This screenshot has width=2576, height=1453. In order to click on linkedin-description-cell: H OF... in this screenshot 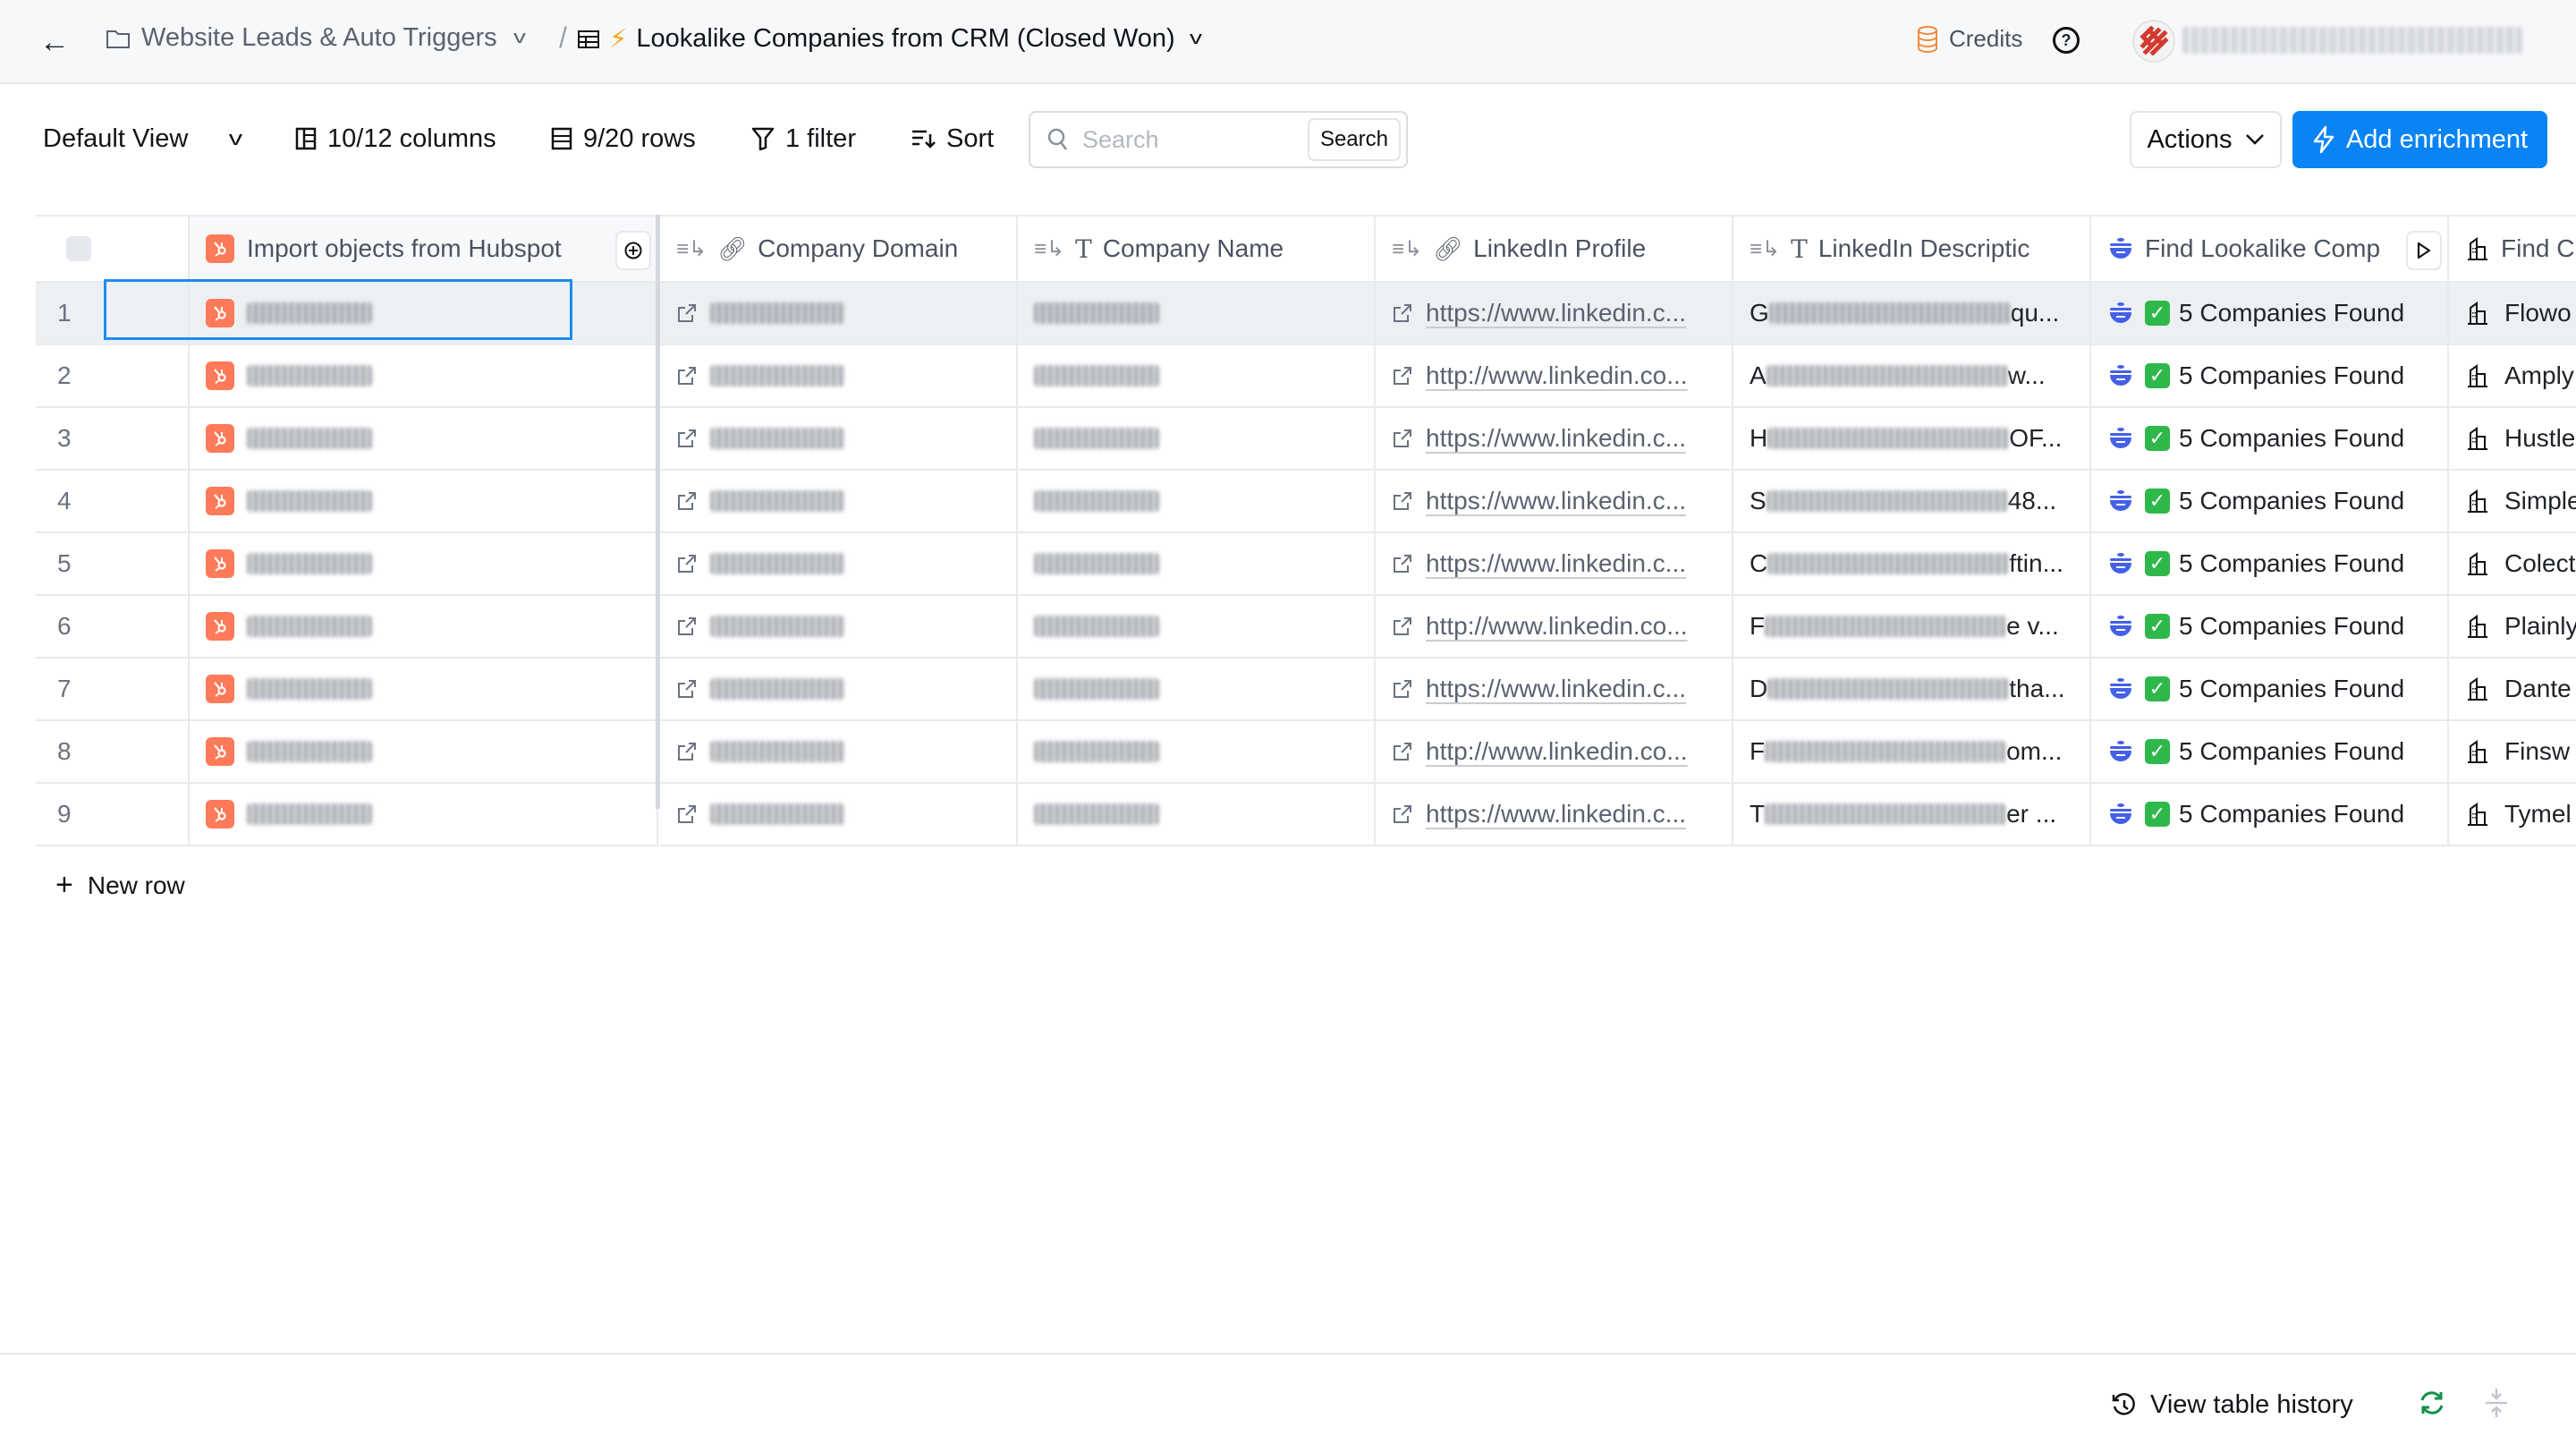, I will do `click(1912, 439)`.